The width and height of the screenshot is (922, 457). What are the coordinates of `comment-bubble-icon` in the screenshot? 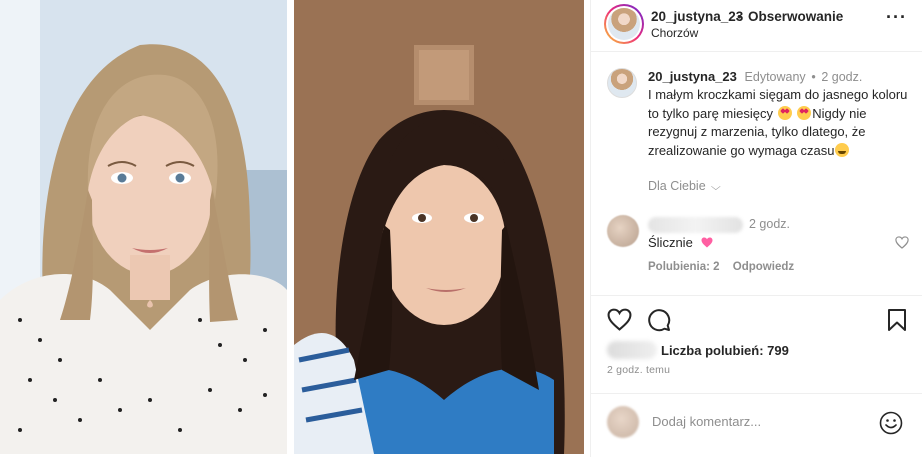 It's located at (659, 321).